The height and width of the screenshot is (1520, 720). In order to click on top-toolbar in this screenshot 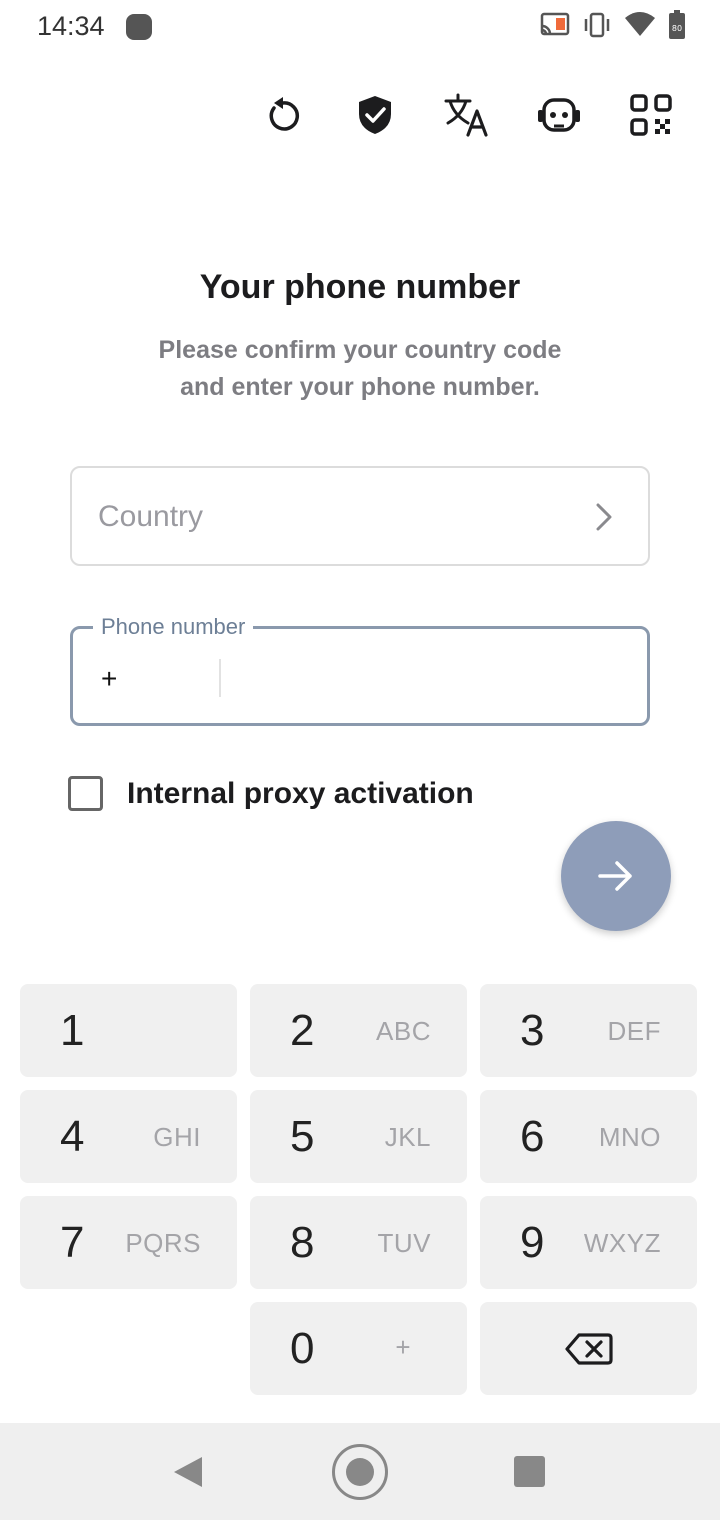, I will do `click(467, 115)`.